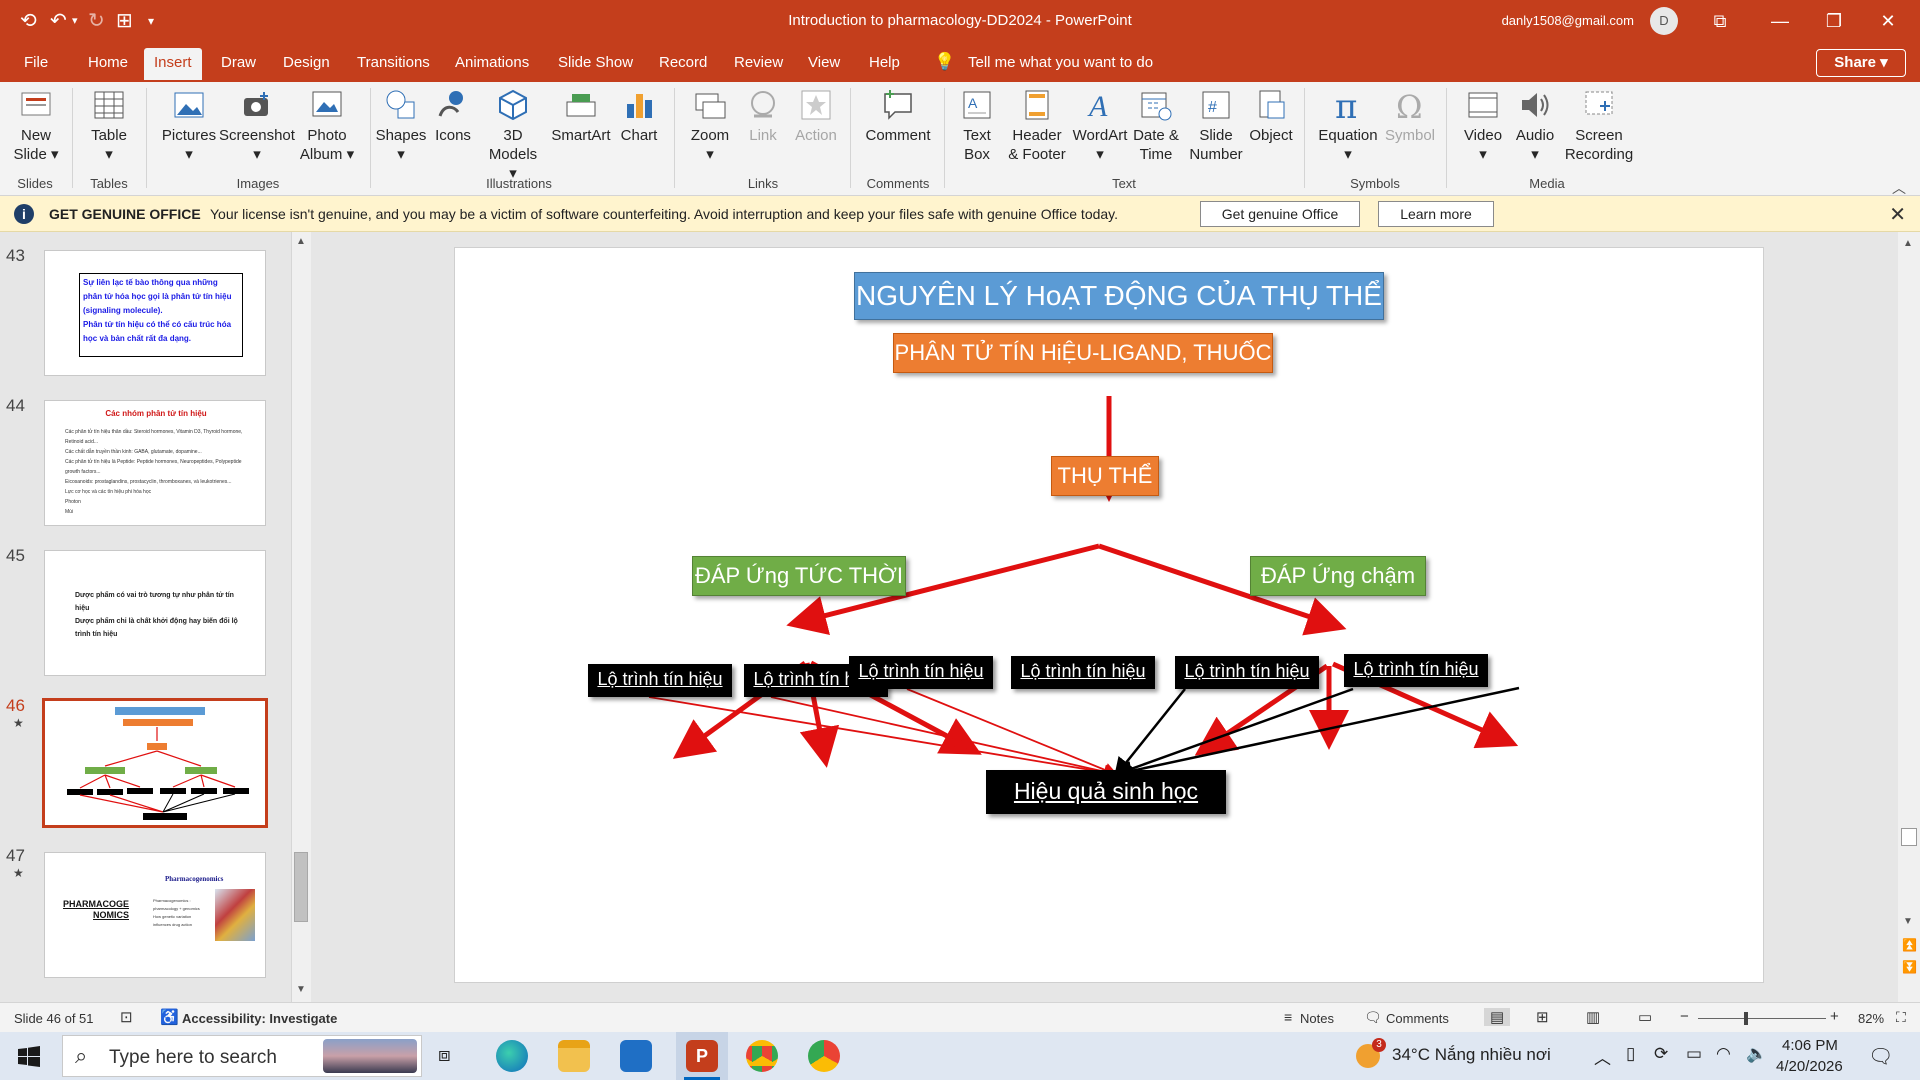  Describe the element at coordinates (1410, 116) in the screenshot. I see `symbol-button: Ω Symbol` at that location.